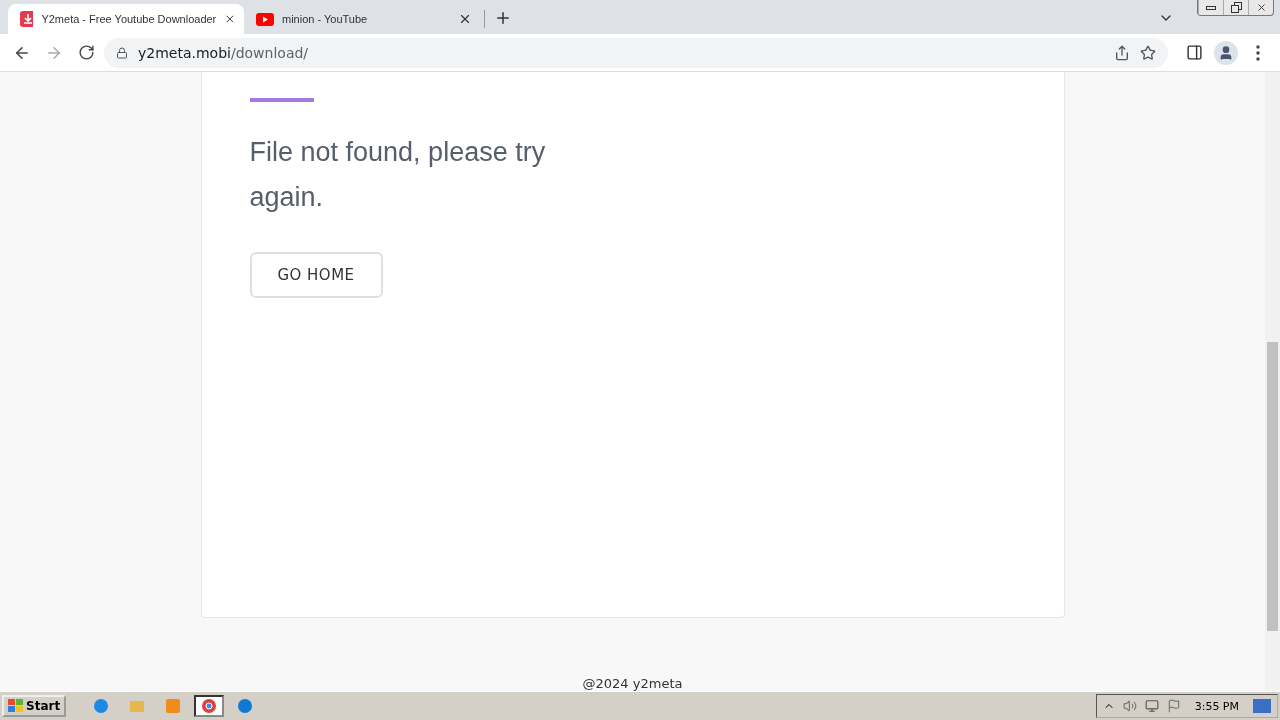 Image resolution: width=1280 pixels, height=720 pixels. I want to click on lock-icon, so click(122, 52).